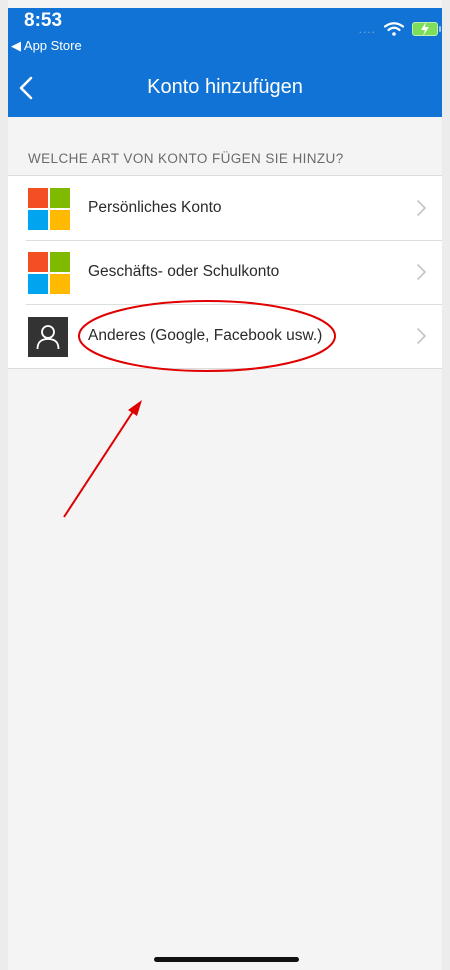 The height and width of the screenshot is (970, 450). Describe the element at coordinates (99, 463) in the screenshot. I see `annotation-arrow` at that location.